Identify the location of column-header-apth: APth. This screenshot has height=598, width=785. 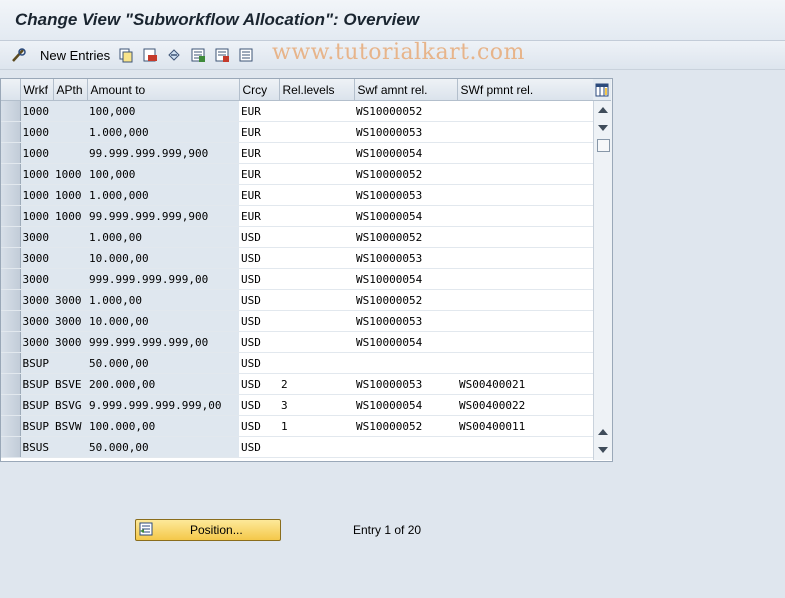
(70, 90).